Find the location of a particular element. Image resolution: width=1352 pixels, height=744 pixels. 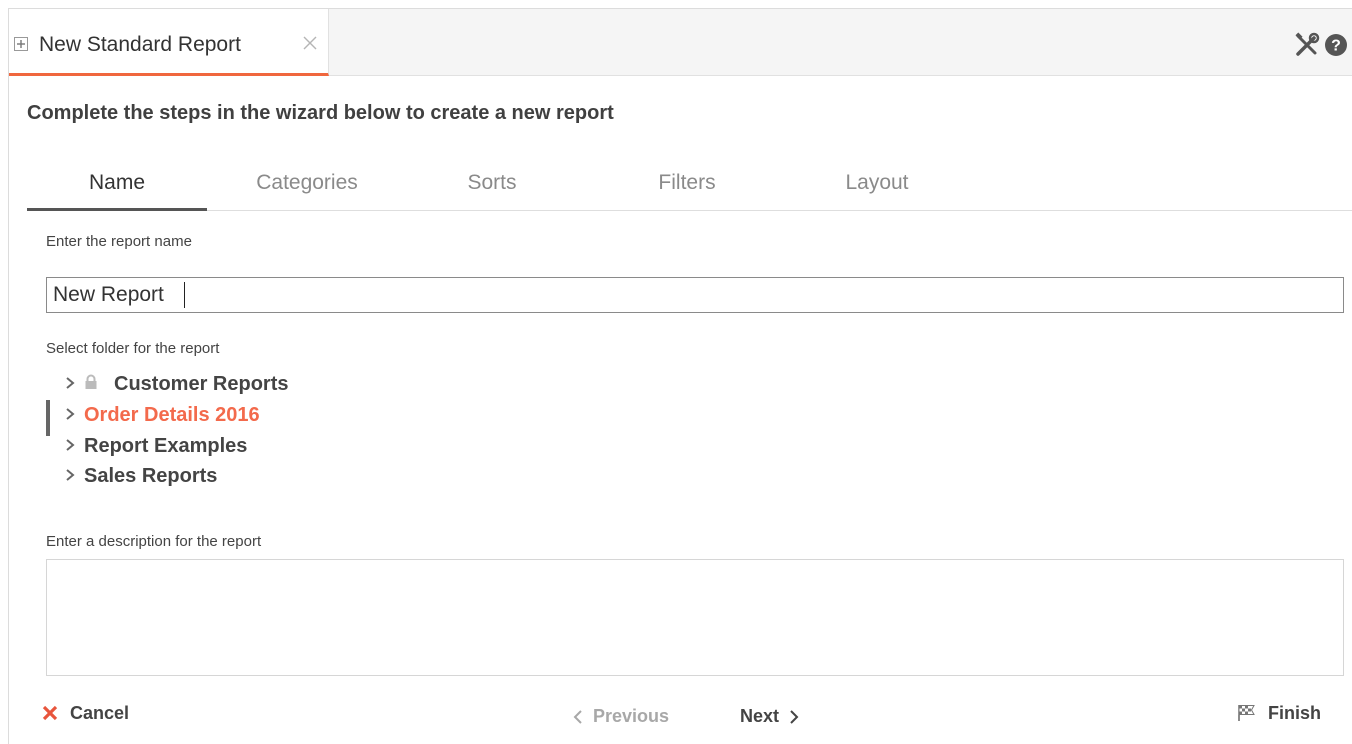

tab-name: Name is located at coordinates (117, 190).